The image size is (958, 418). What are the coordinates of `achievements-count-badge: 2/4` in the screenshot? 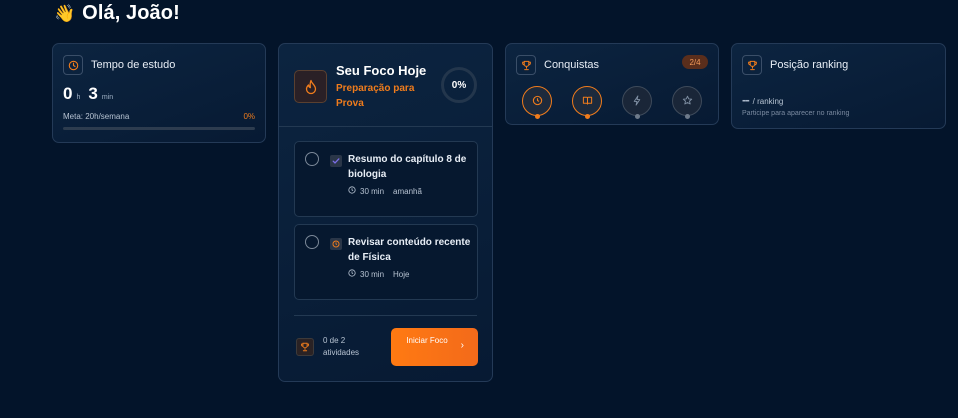 It's located at (695, 62).